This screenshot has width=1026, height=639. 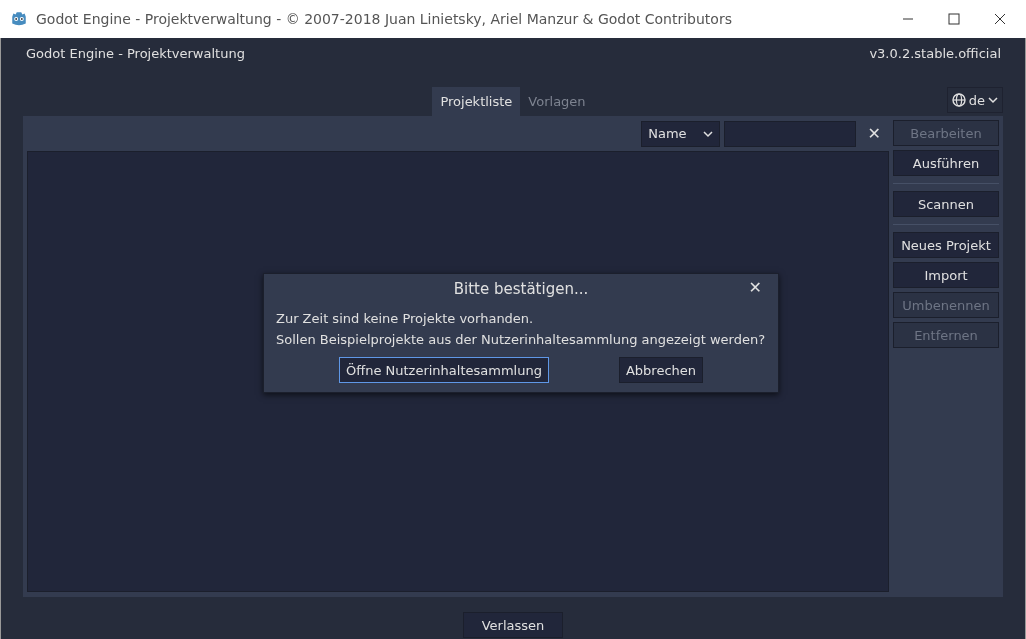 I want to click on tab: Projektliste, so click(x=476, y=101).